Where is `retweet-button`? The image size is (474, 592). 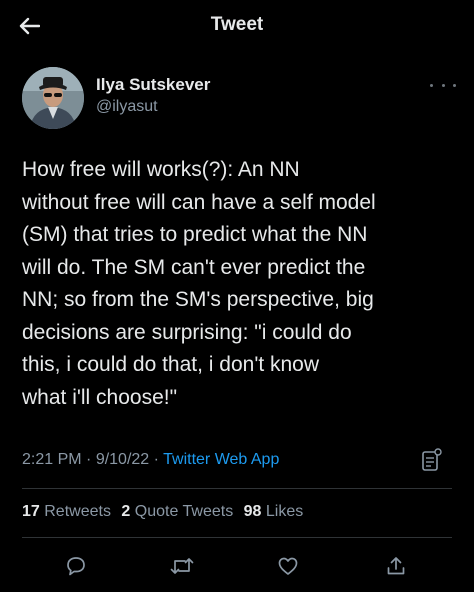 retweet-button is located at coordinates (182, 566).